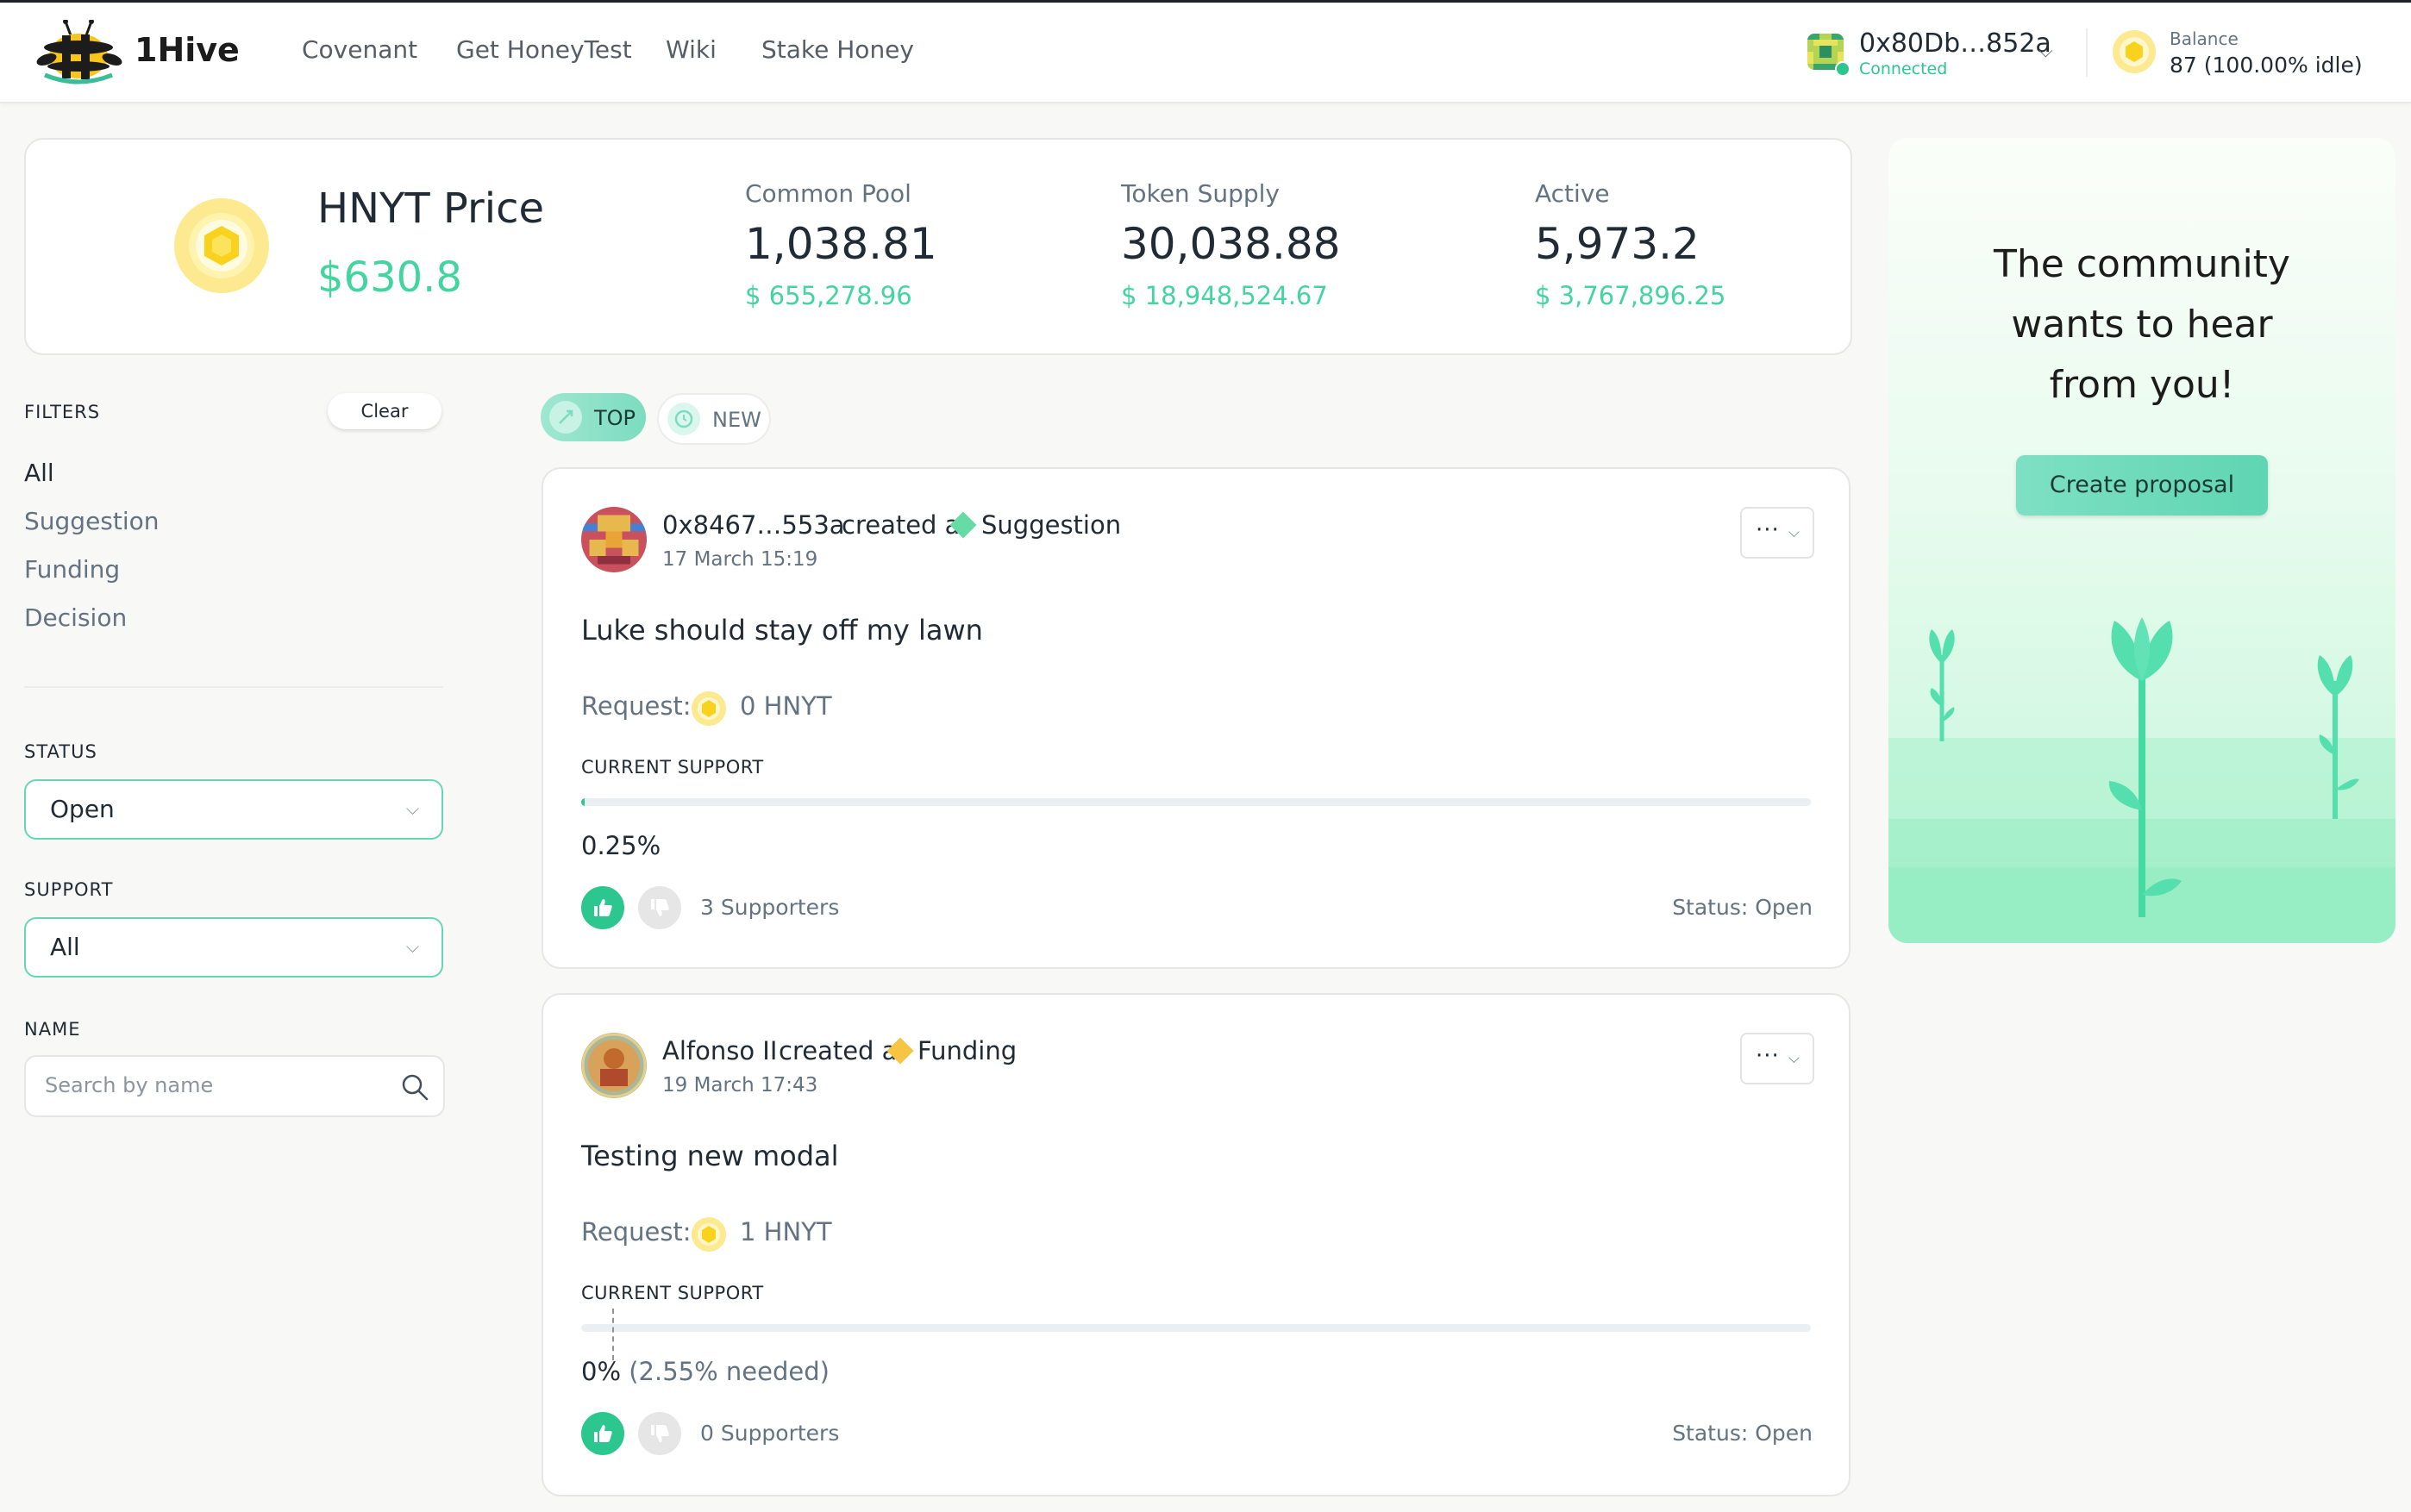 The height and width of the screenshot is (1512, 2411). What do you see at coordinates (736, 420) in the screenshot?
I see `tab-new-label: NEW` at bounding box center [736, 420].